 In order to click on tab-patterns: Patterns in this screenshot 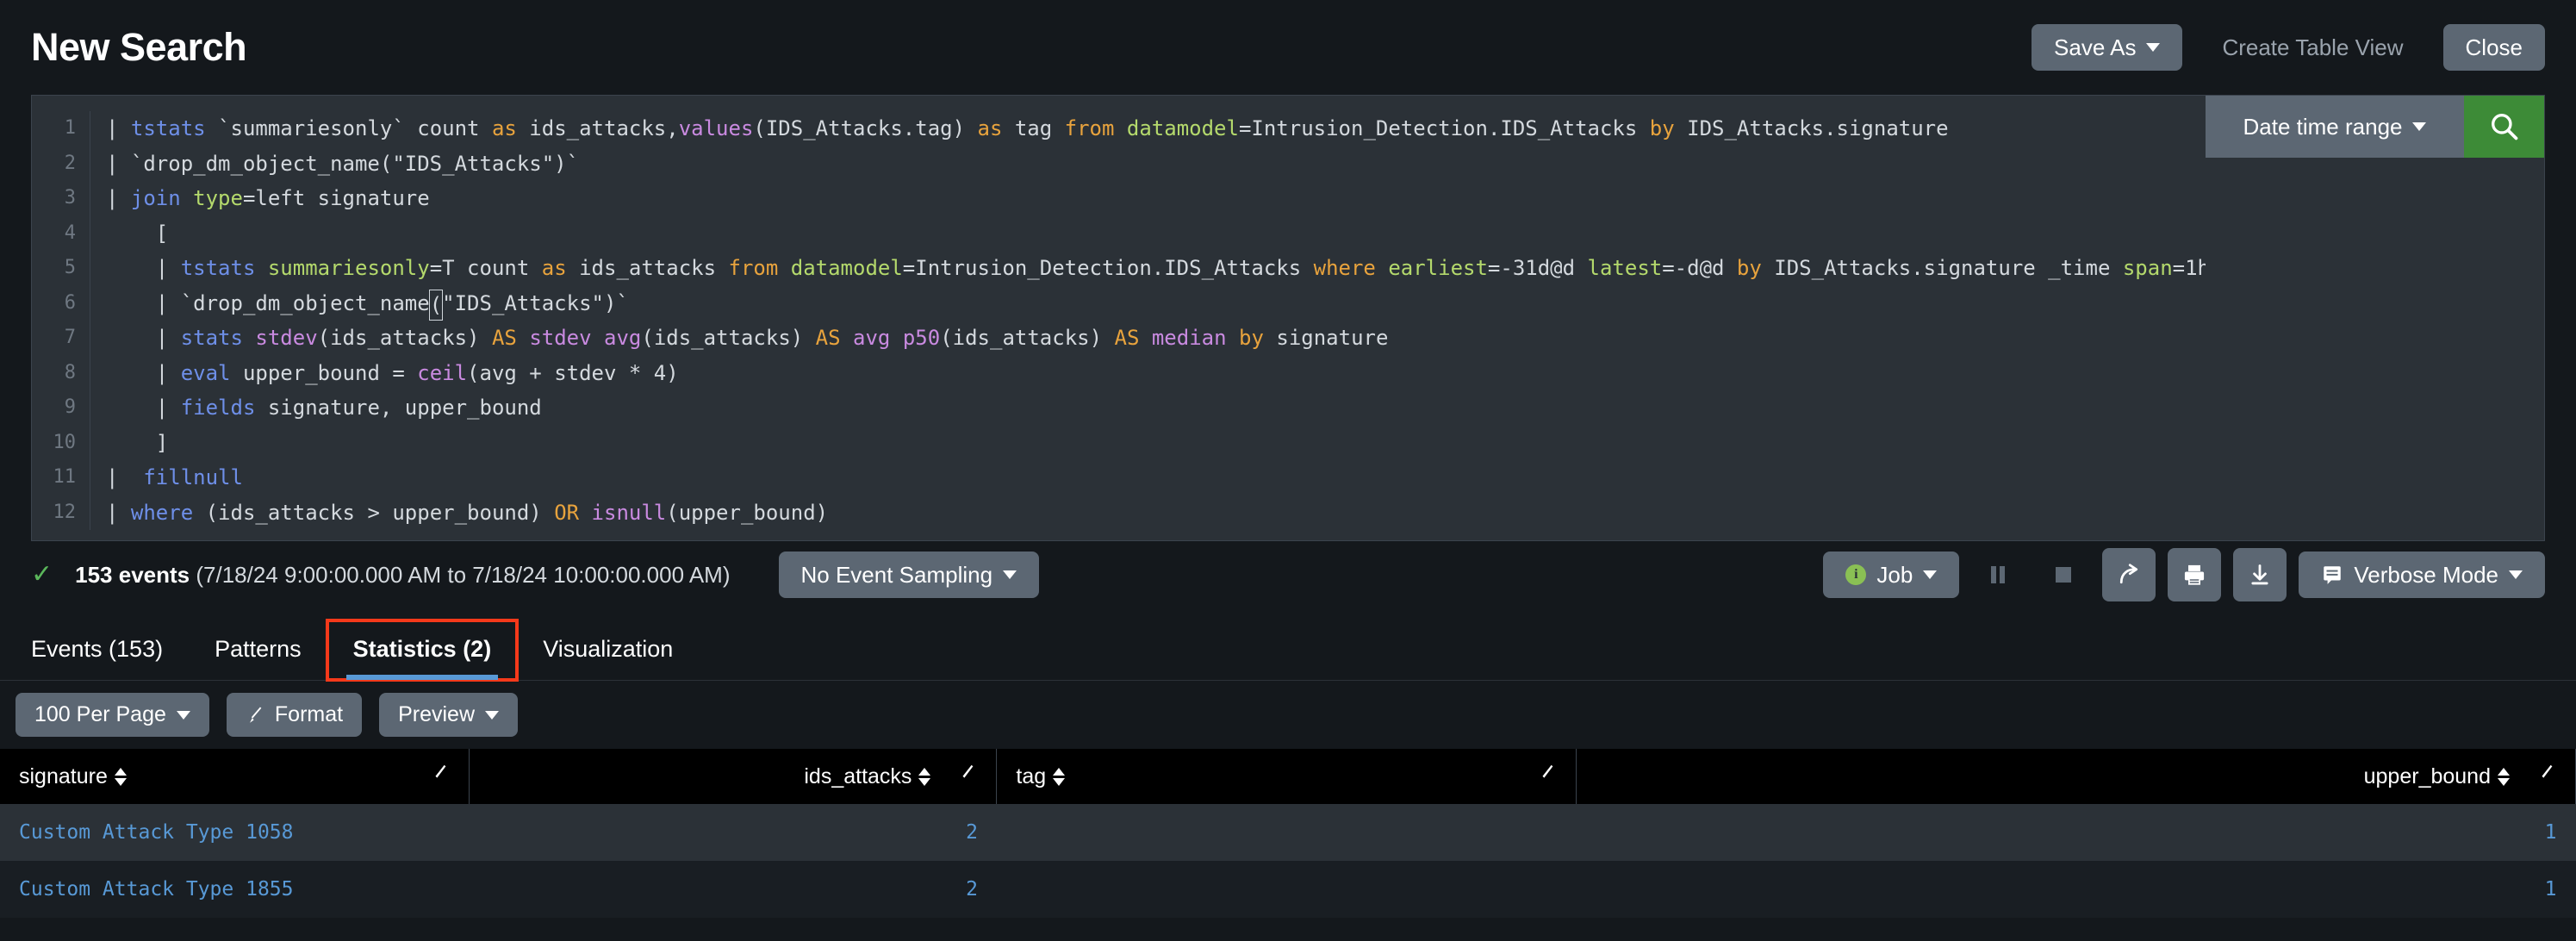, I will do `click(258, 650)`.